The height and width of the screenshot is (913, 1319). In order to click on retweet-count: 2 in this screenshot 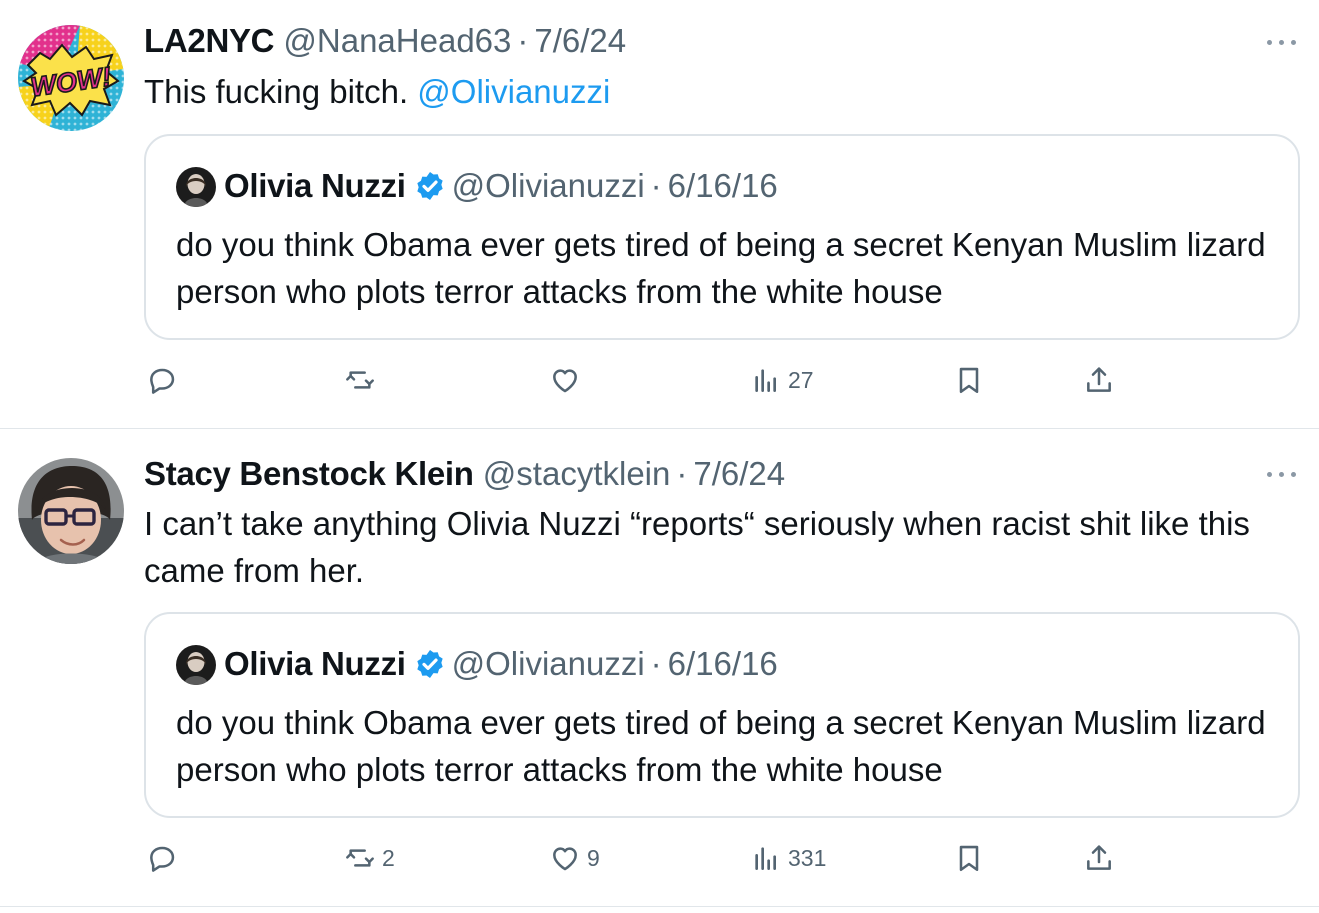, I will do `click(388, 857)`.